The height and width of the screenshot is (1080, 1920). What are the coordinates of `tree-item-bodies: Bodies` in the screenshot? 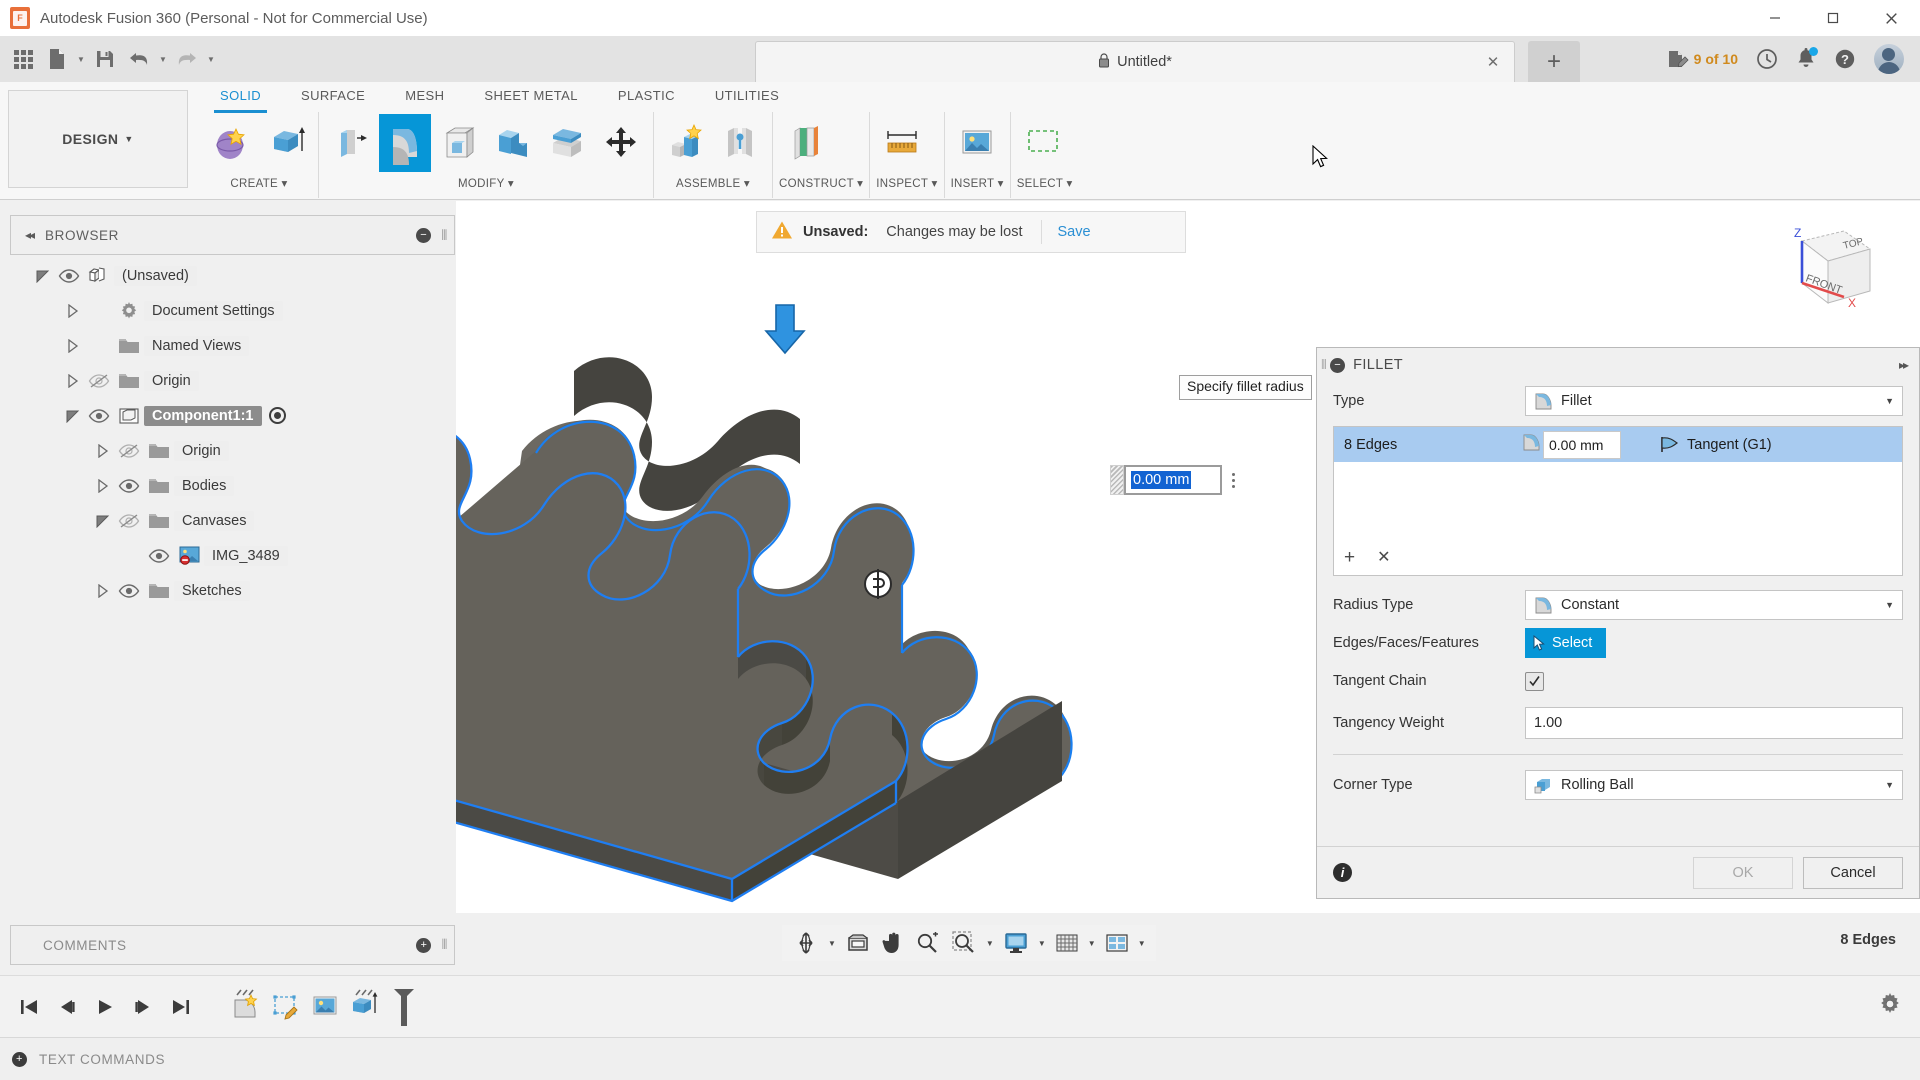 It's located at (232, 485).